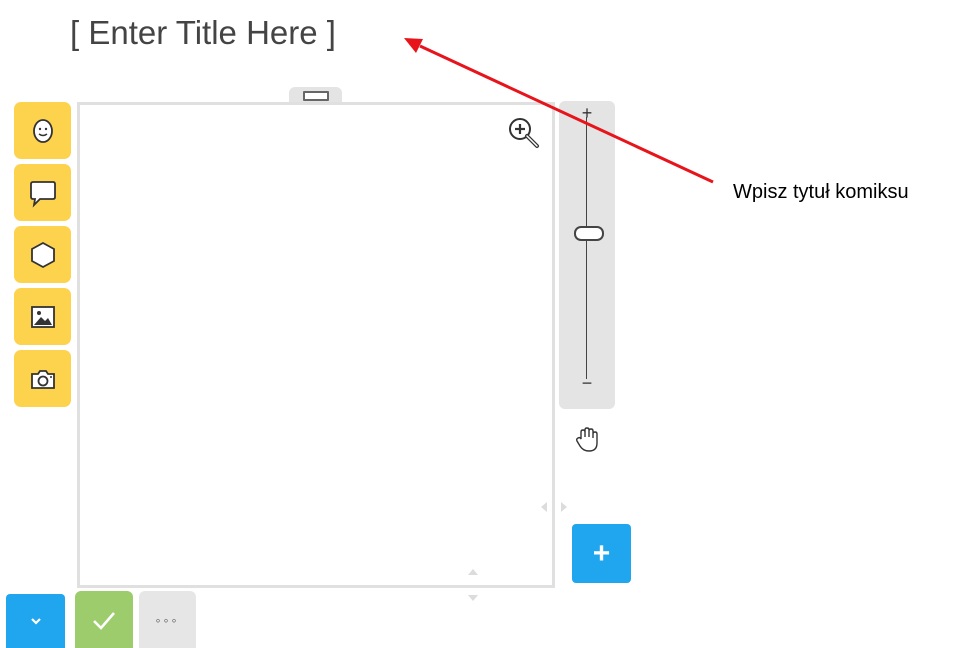  I want to click on add-speech-bubble-button, so click(42, 192).